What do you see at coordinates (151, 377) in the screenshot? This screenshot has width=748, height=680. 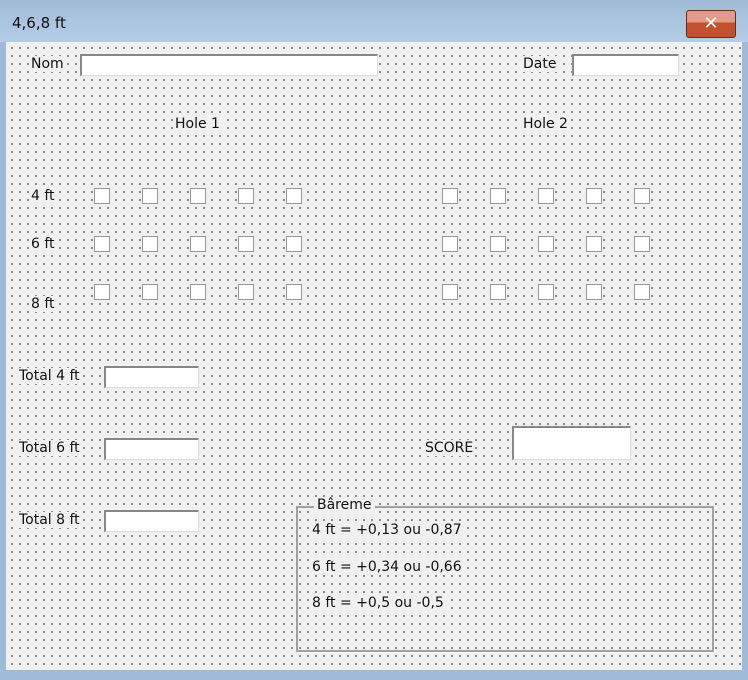 I see `total-4ft-input` at bounding box center [151, 377].